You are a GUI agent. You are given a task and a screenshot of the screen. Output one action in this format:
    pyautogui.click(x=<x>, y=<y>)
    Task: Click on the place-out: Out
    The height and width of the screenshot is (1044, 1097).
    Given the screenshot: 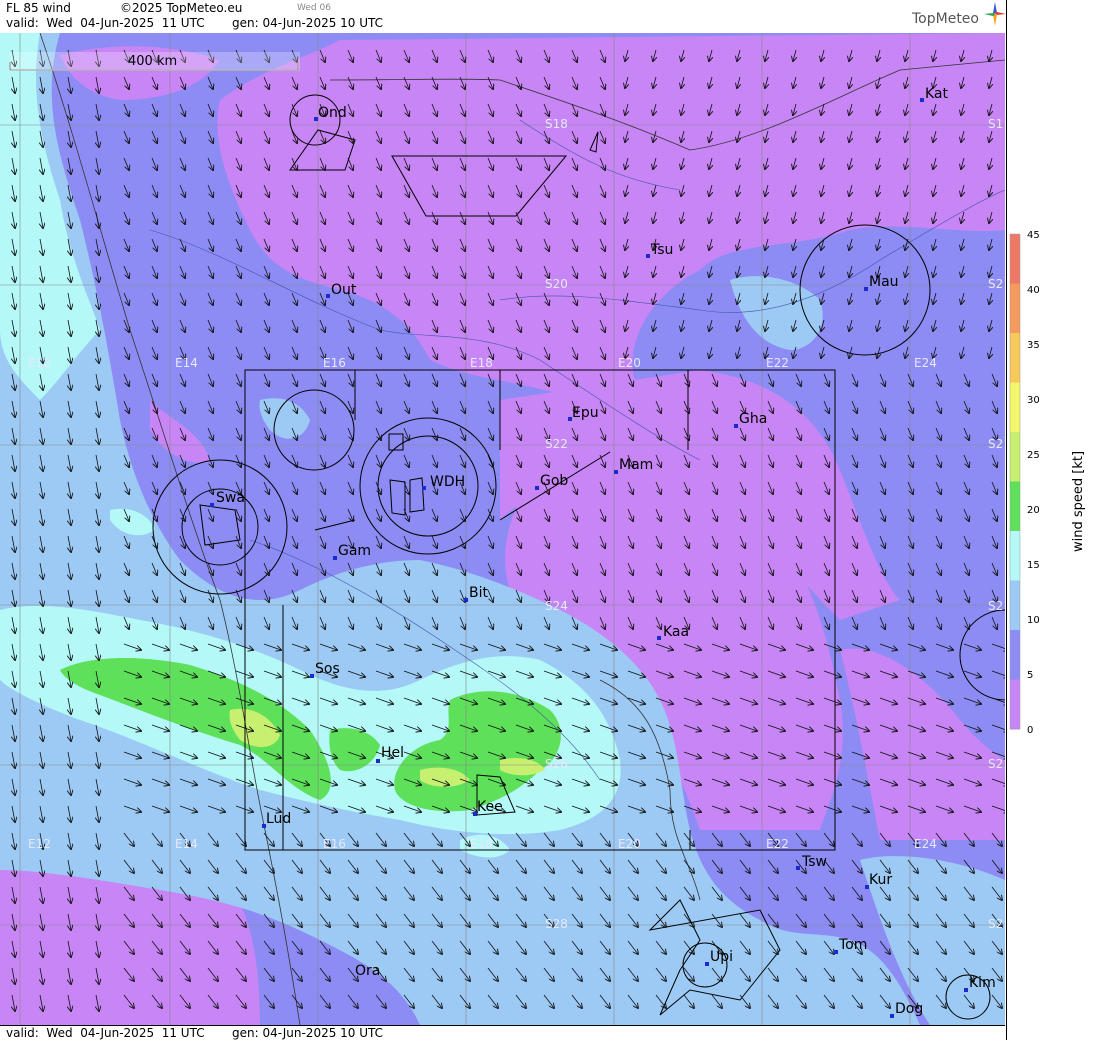 What is the action you would take?
    pyautogui.click(x=341, y=290)
    